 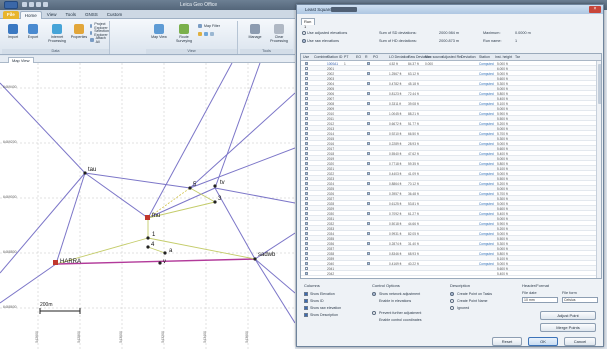 I want to click on table-row: 2042 5.400 ft, so click(x=451, y=273).